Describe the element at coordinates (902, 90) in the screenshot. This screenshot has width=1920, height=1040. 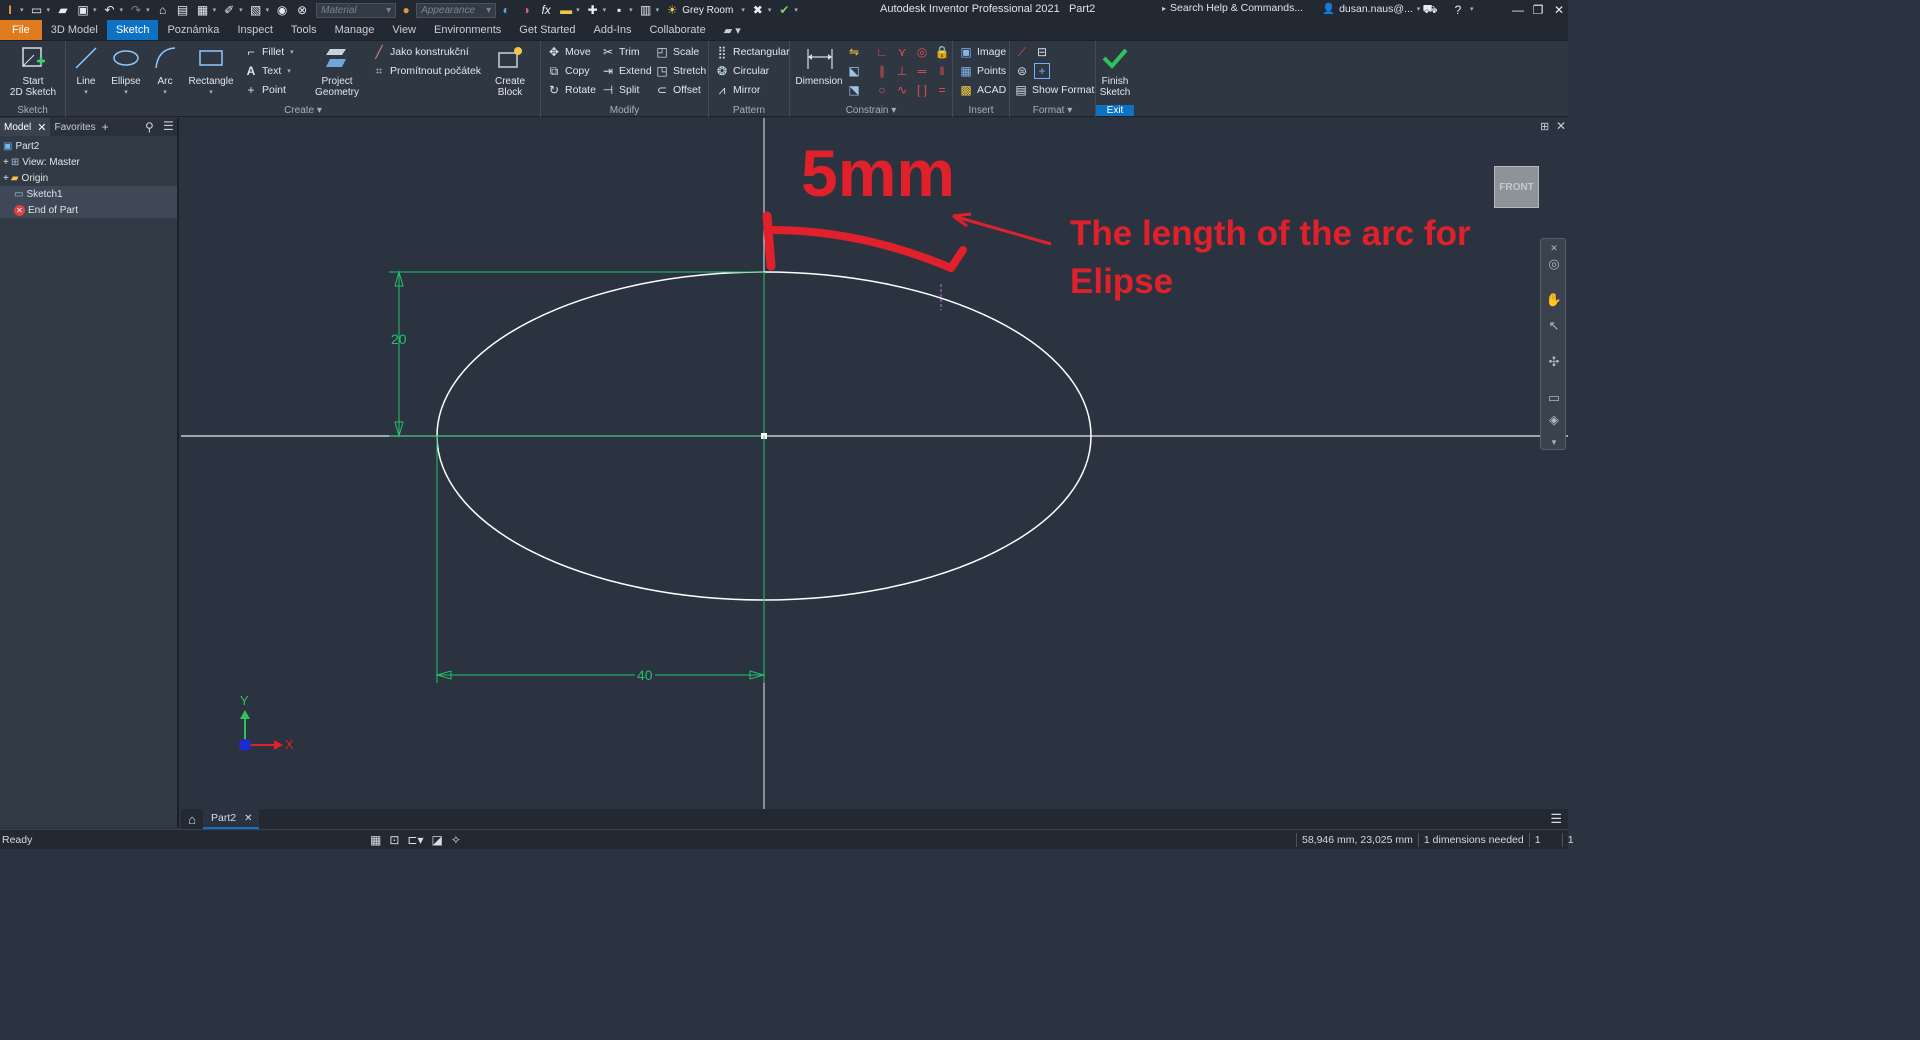
I see `smooth-icon: ∿` at that location.